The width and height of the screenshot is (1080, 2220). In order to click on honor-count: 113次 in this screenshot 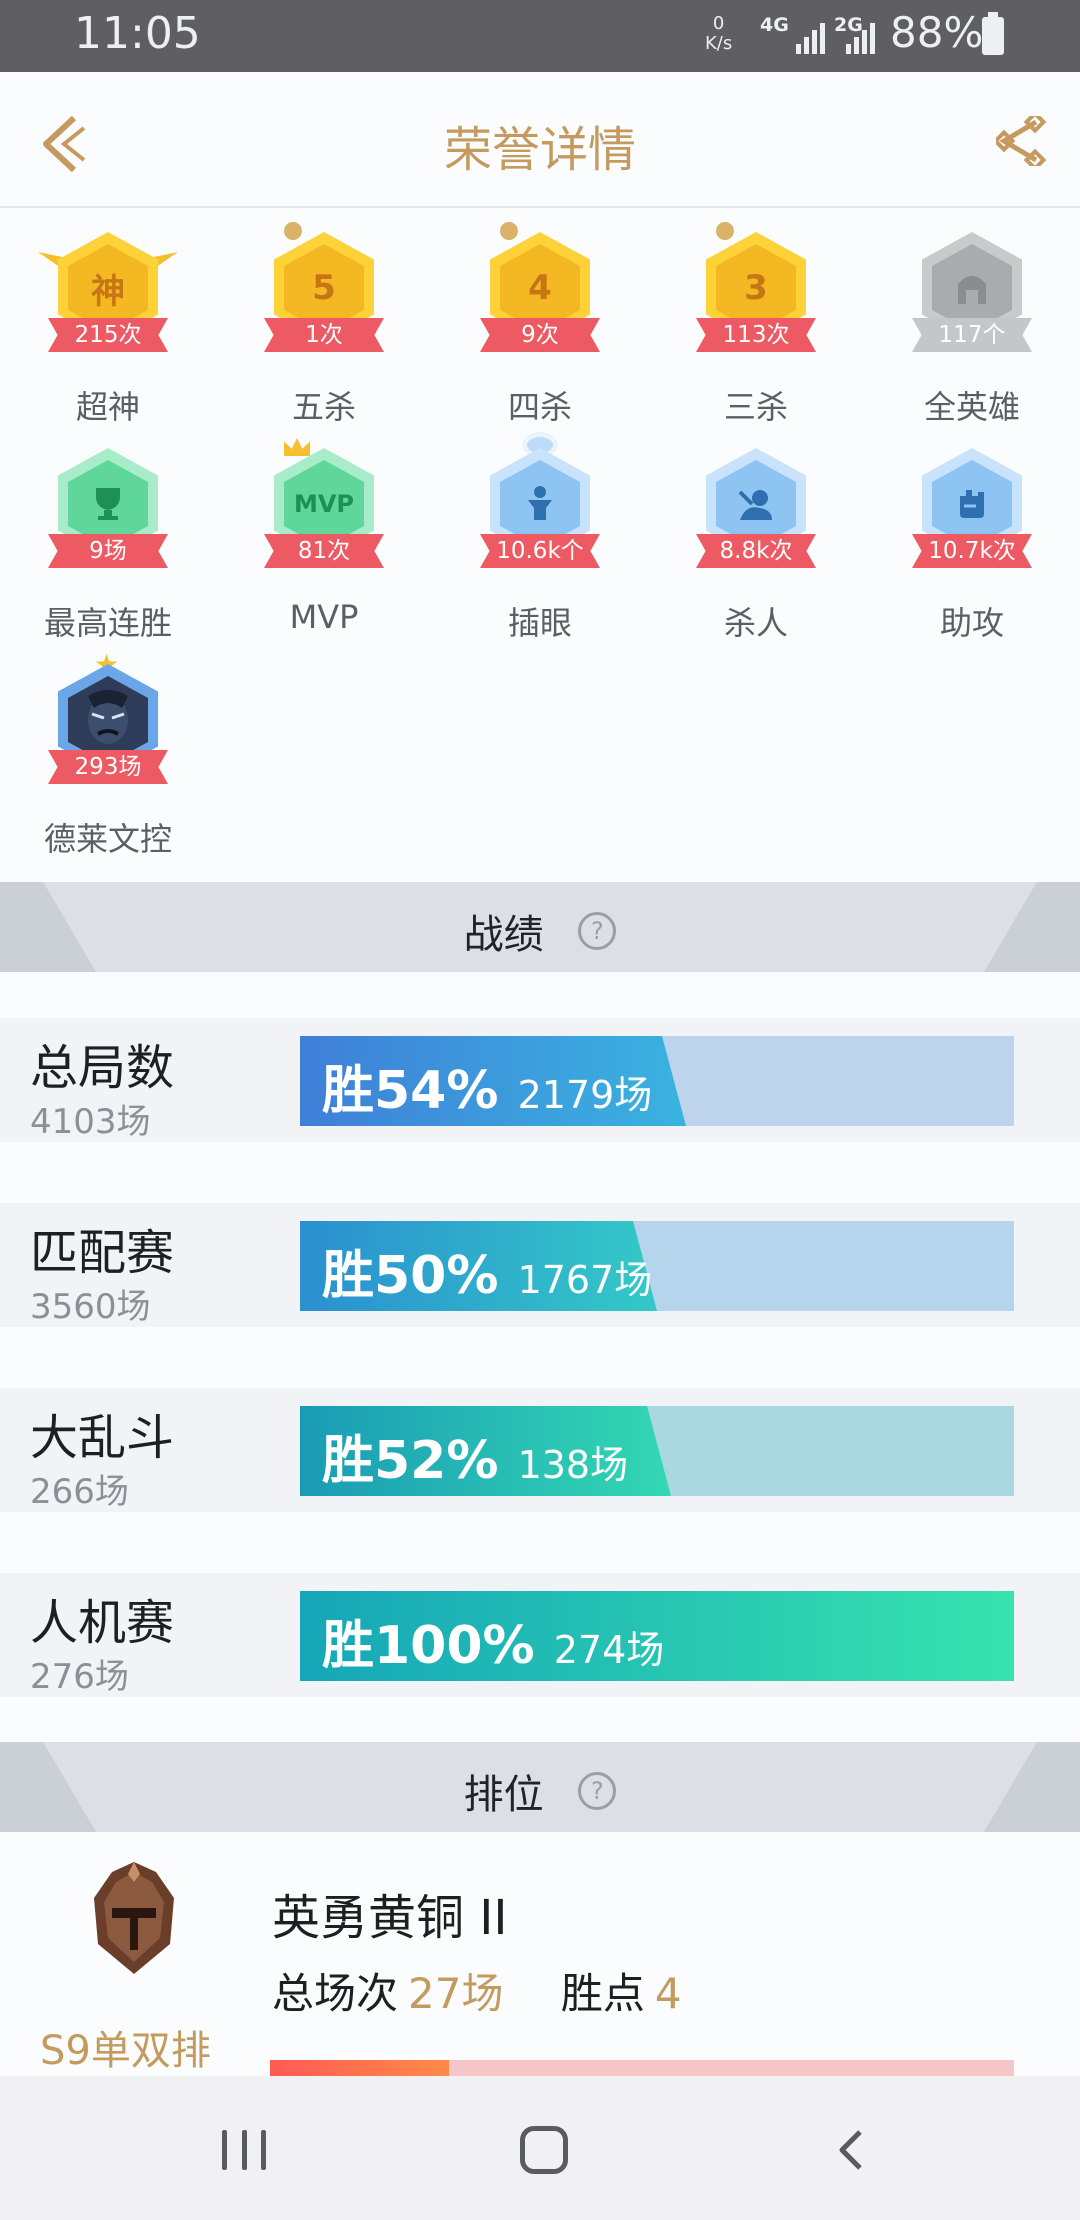, I will do `click(756, 335)`.